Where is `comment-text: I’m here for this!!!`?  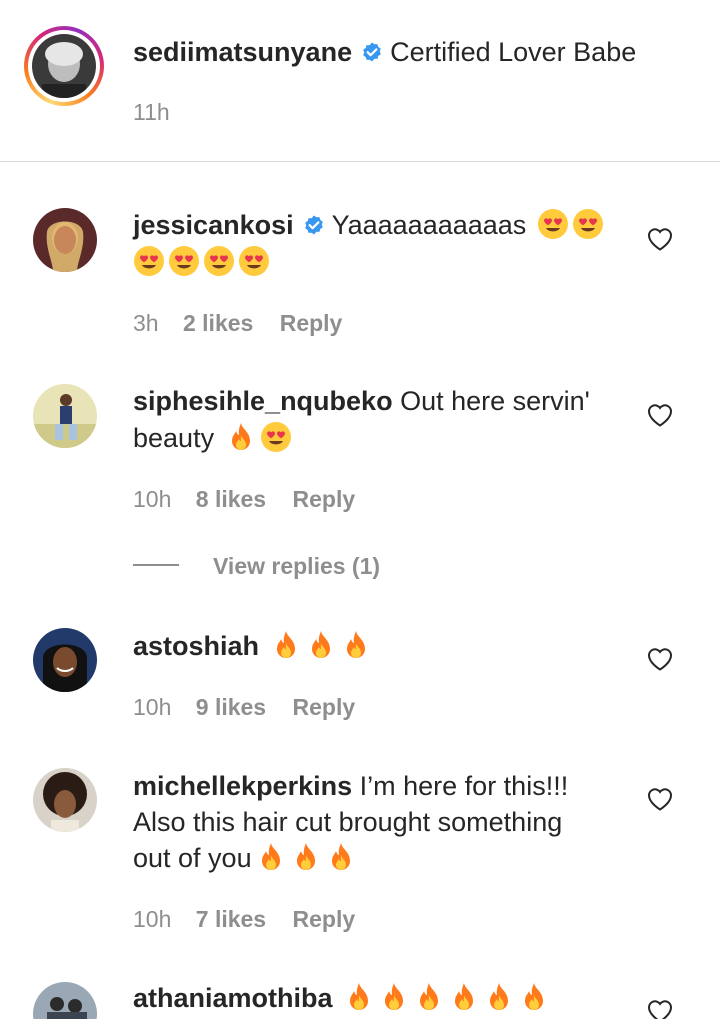
comment-text: I’m here for this!!! is located at coordinates (464, 786).